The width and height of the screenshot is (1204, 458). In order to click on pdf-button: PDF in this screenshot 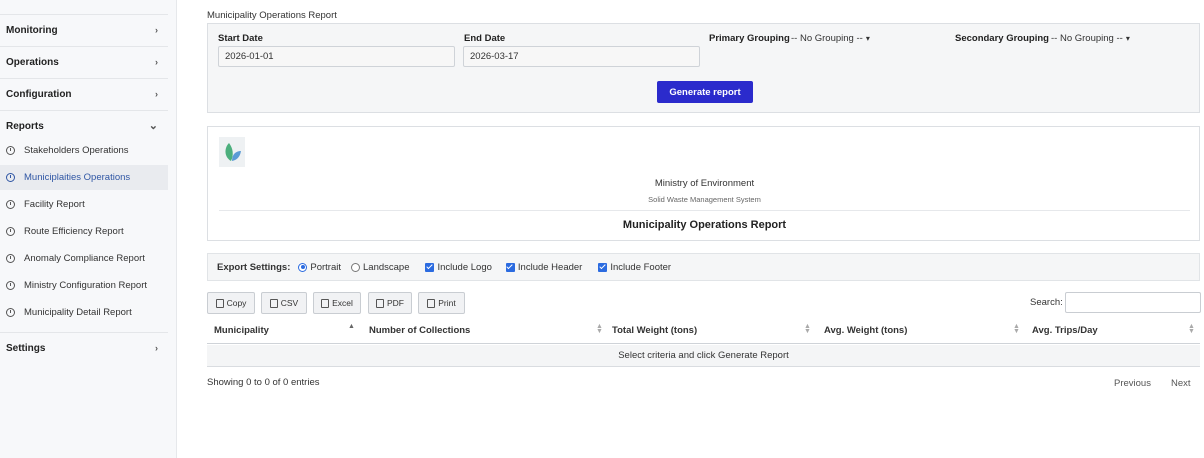, I will do `click(390, 303)`.